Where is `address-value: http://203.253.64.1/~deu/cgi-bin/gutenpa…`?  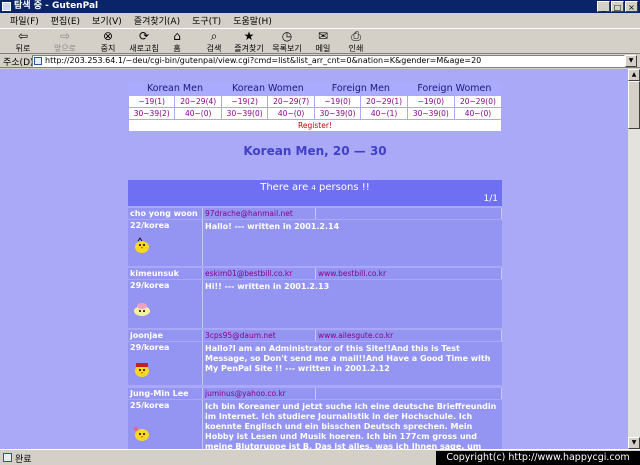
address-value: http://203.253.64.1/~deu/cgi-bin/gutenpa… is located at coordinates (263, 60).